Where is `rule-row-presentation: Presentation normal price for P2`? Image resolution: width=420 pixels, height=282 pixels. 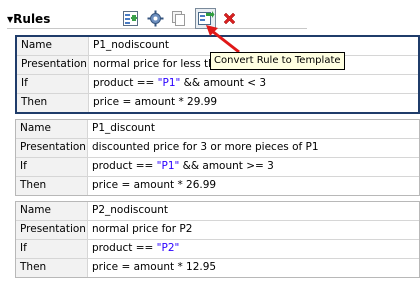
rule-row-presentation: Presentation normal price for P2 is located at coordinates (217, 230).